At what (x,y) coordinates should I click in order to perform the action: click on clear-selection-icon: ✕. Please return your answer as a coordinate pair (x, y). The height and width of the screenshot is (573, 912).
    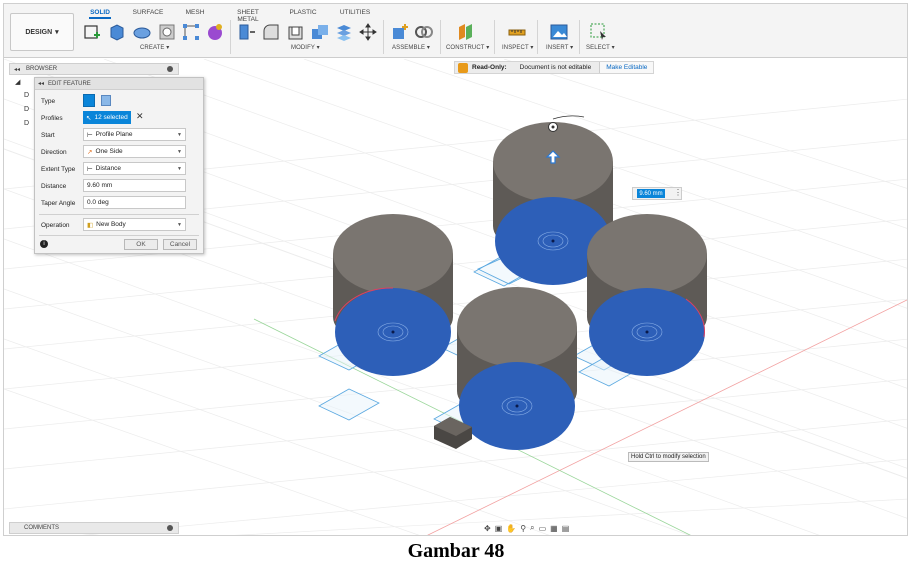
    Looking at the image, I should click on (140, 116).